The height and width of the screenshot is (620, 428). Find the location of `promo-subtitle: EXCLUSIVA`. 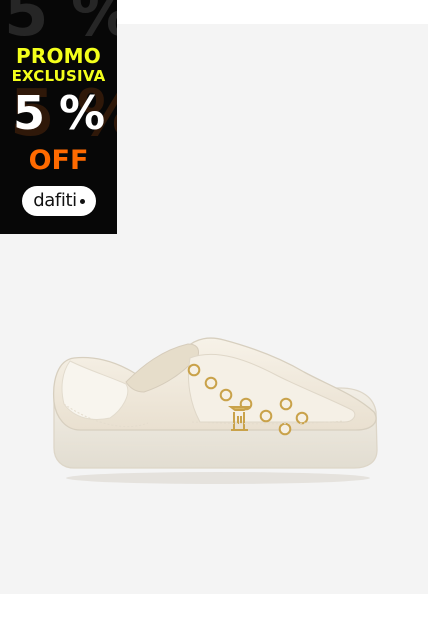

promo-subtitle: EXCLUSIVA is located at coordinates (58, 76).